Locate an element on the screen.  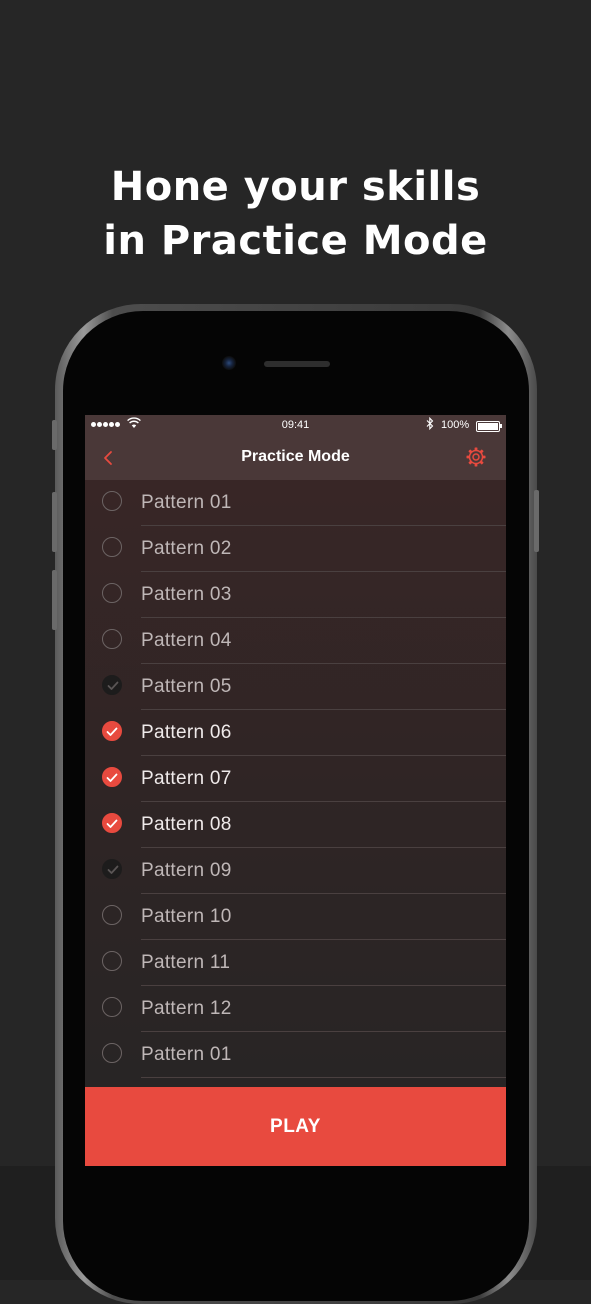
headline-line-1: Hone your skills is located at coordinates (295, 187).